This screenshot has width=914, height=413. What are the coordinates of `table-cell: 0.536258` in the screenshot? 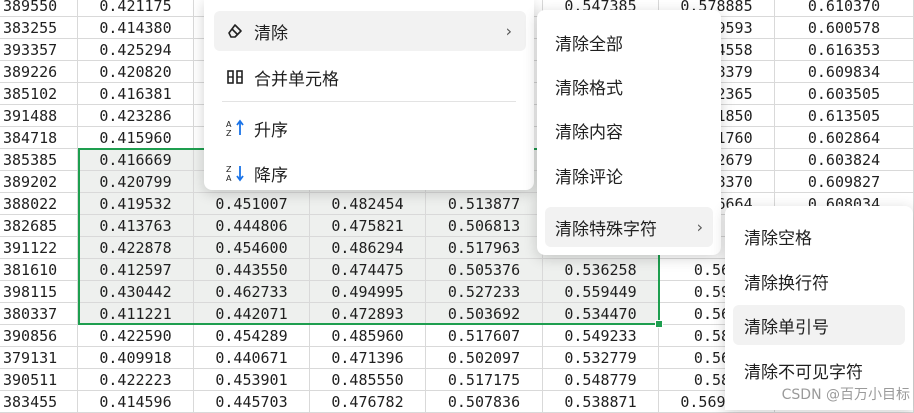 It's located at (601, 270).